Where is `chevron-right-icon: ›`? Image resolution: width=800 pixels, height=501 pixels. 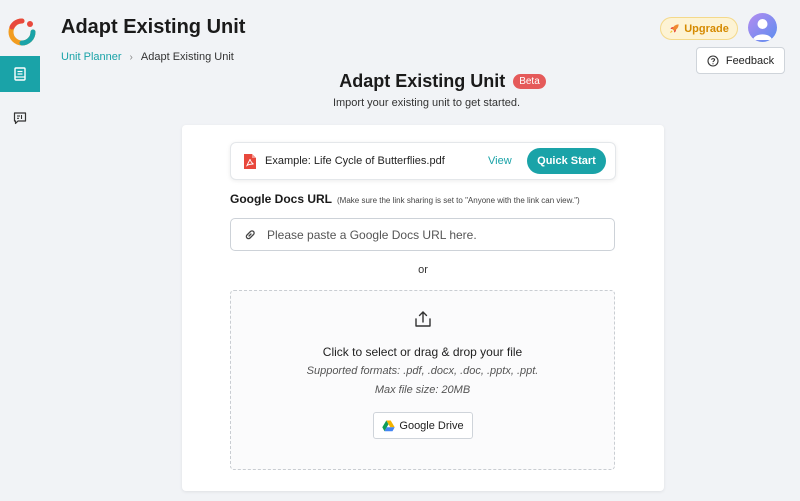
chevron-right-icon: › is located at coordinates (131, 57).